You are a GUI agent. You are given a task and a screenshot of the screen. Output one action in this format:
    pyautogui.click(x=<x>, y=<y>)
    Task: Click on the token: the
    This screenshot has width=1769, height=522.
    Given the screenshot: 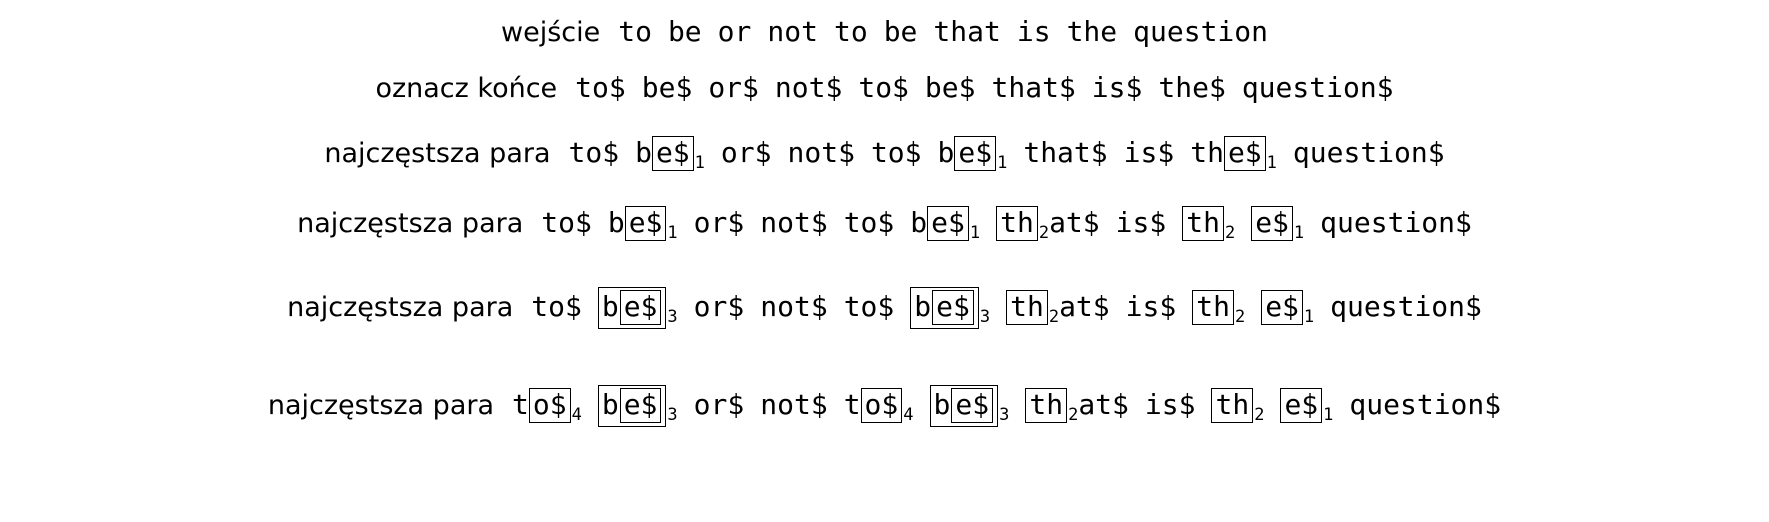 What is the action you would take?
    pyautogui.click(x=1092, y=32)
    